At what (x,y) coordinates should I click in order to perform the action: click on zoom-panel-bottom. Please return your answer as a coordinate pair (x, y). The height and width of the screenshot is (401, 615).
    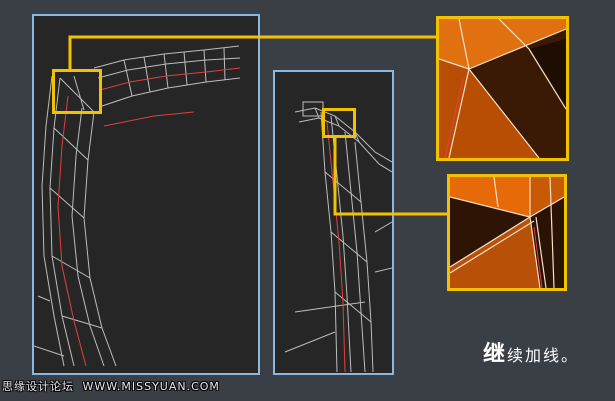
    Looking at the image, I should click on (507, 232).